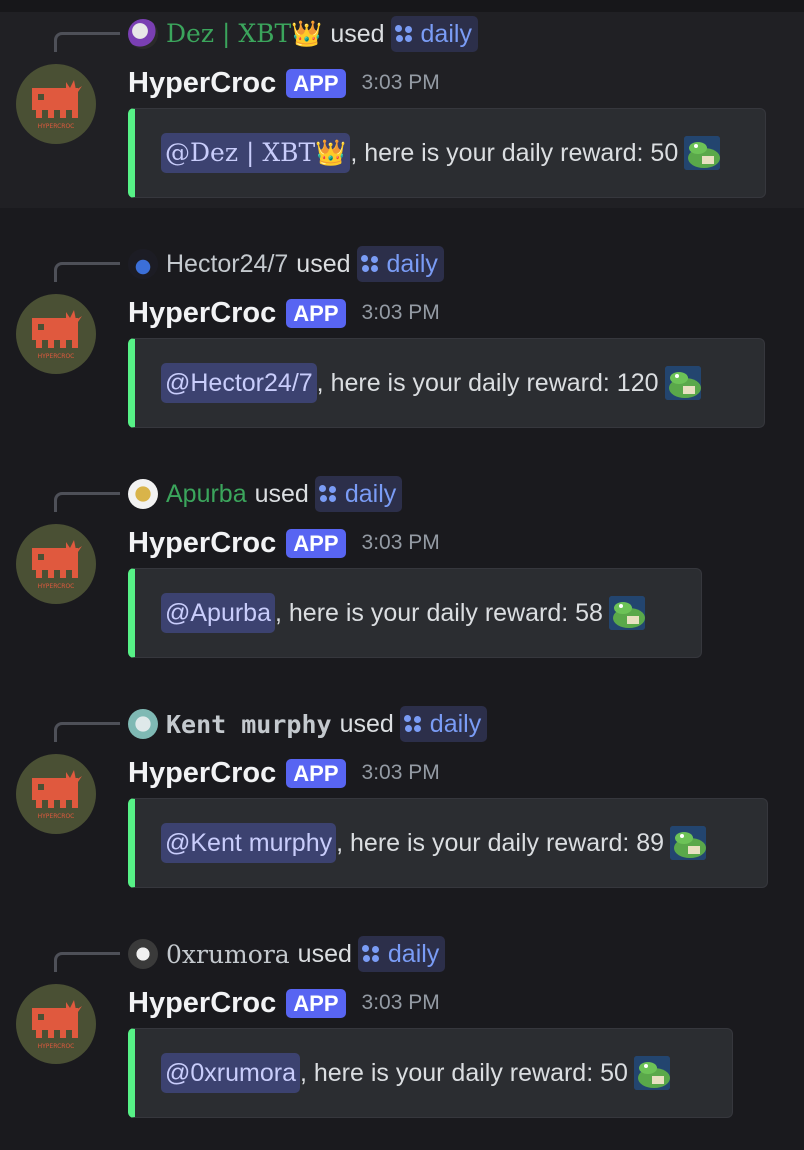 The height and width of the screenshot is (1150, 804). What do you see at coordinates (249, 724) in the screenshot?
I see `reply-username: Kent murphy` at bounding box center [249, 724].